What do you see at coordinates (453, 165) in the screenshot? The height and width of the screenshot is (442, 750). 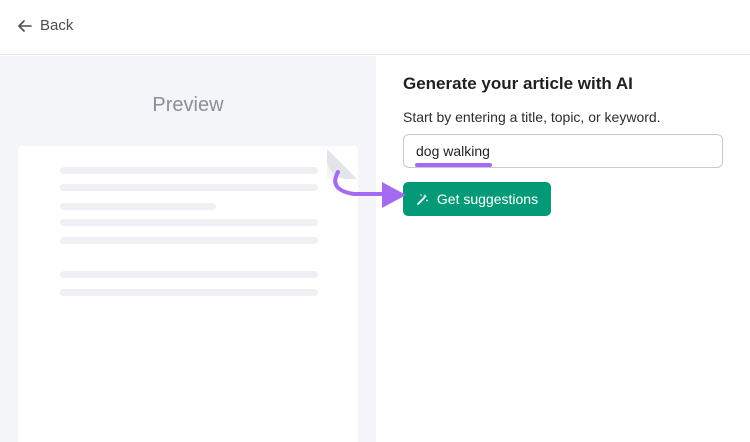 I see `keyword-highlight-underline` at bounding box center [453, 165].